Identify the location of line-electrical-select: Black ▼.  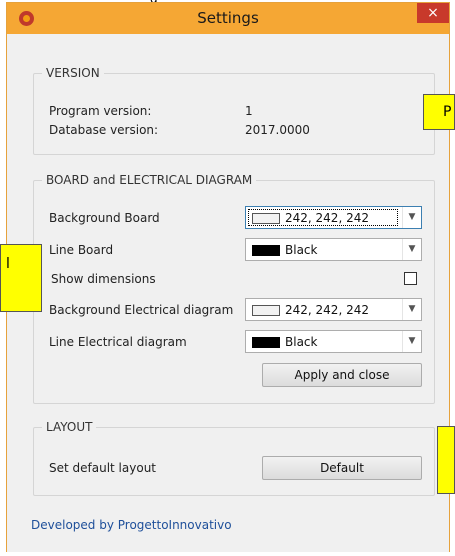
(333, 341).